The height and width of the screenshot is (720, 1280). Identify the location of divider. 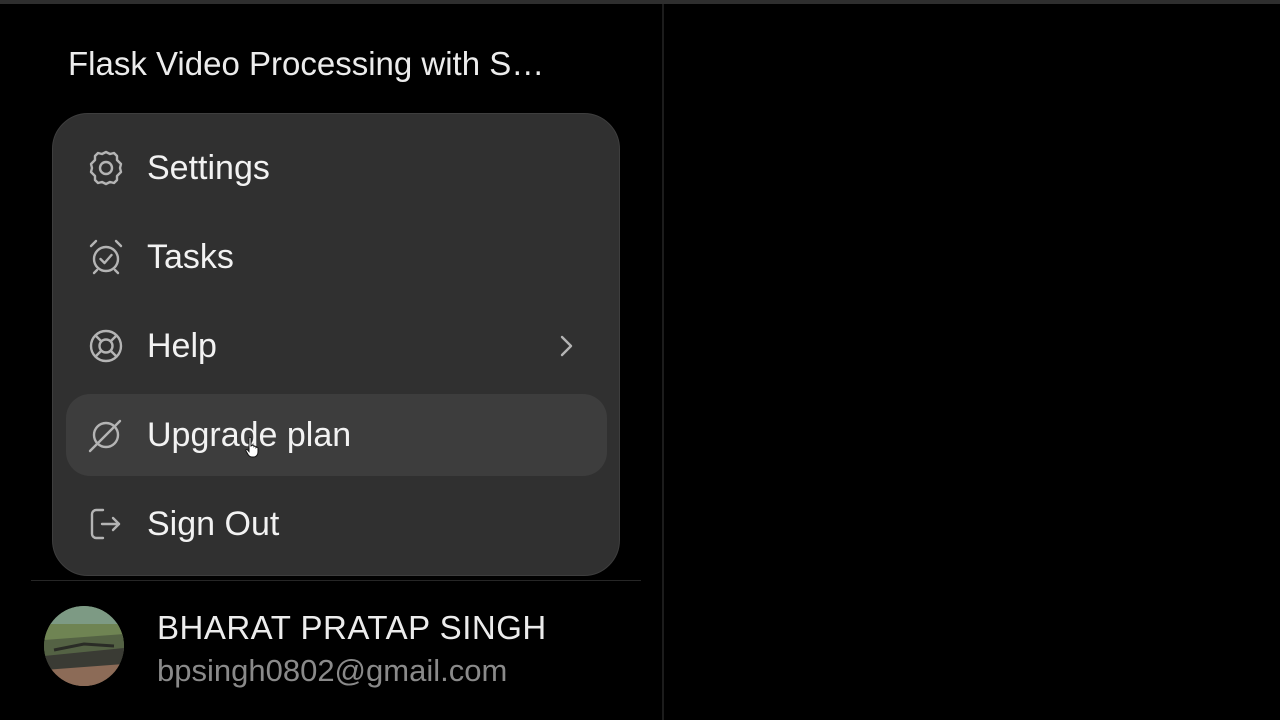
(336, 580).